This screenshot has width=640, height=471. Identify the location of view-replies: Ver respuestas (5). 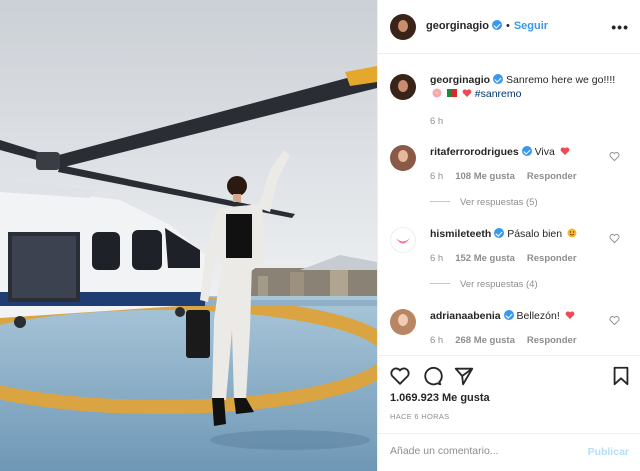
(484, 202).